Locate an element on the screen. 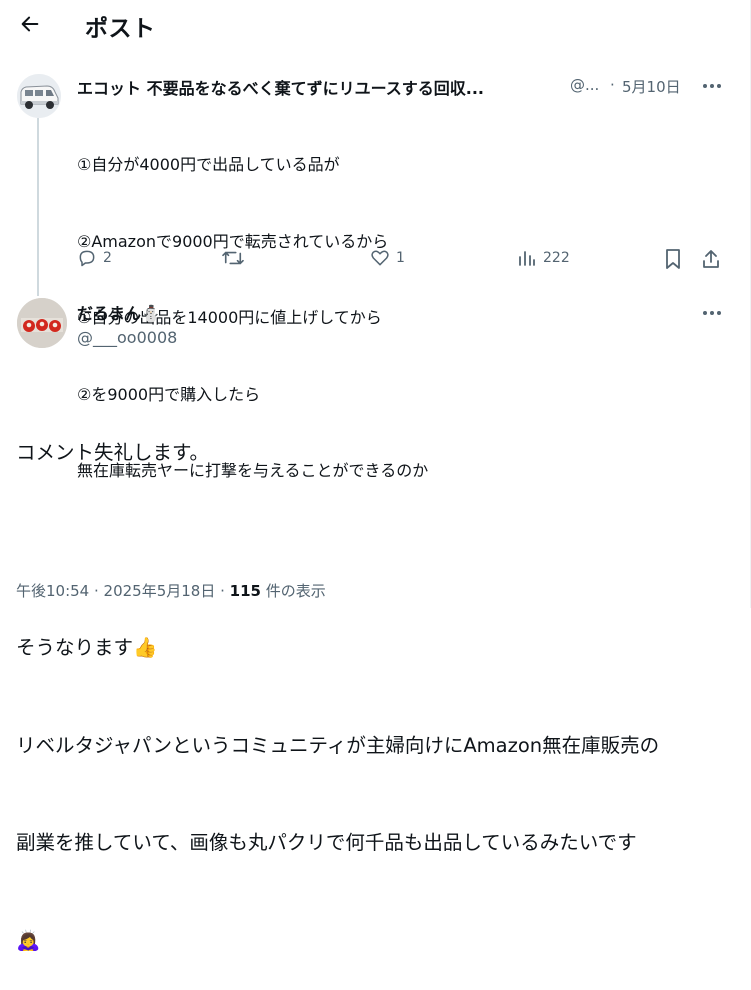 This screenshot has height=990, width=751. reply-button: 2 is located at coordinates (94, 258).